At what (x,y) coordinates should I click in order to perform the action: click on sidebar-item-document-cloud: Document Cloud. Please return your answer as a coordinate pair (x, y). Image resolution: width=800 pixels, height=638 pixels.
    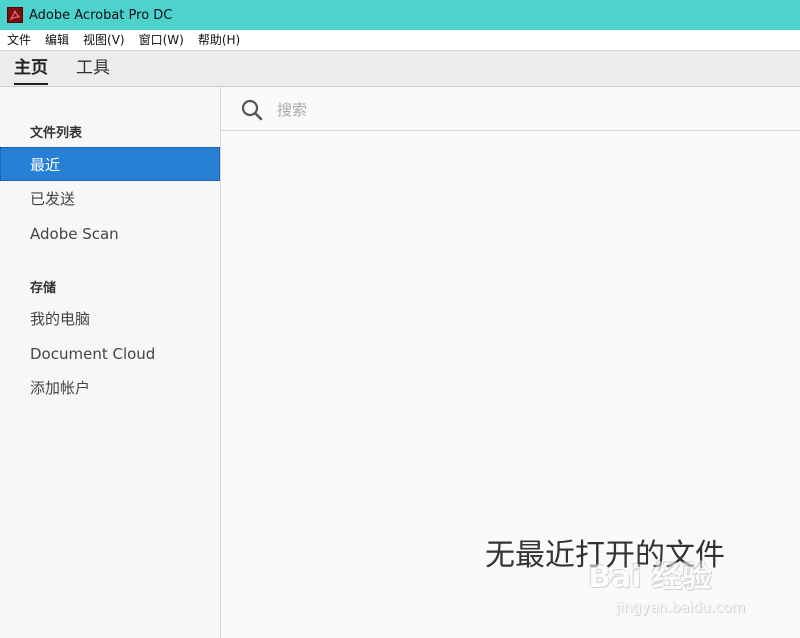
    Looking at the image, I should click on (110, 354).